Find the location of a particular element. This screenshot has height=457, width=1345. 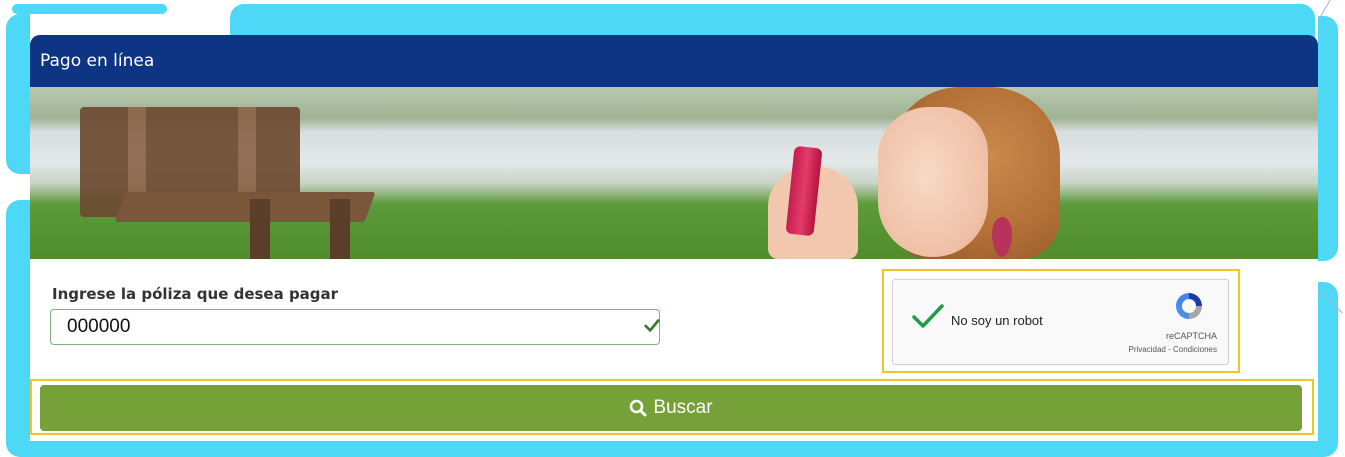

decorative-stroke is located at coordinates (89, 9).